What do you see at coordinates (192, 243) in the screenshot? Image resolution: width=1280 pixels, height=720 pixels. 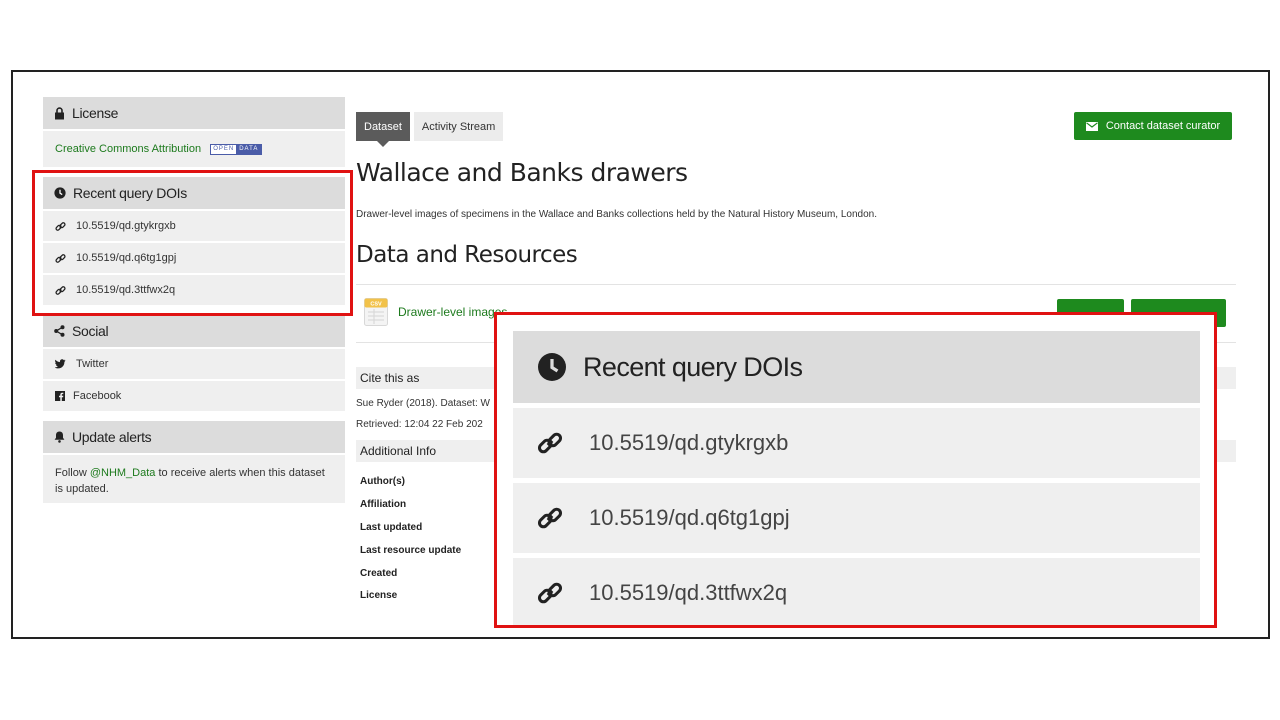 I see `highlight-box` at bounding box center [192, 243].